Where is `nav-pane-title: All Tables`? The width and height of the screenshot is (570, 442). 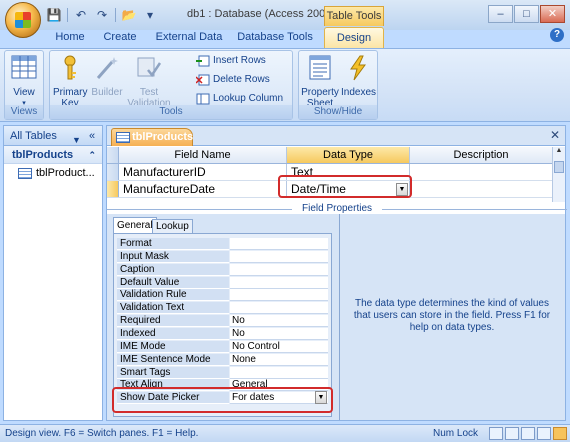
nav-pane-title: All Tables is located at coordinates (33, 136).